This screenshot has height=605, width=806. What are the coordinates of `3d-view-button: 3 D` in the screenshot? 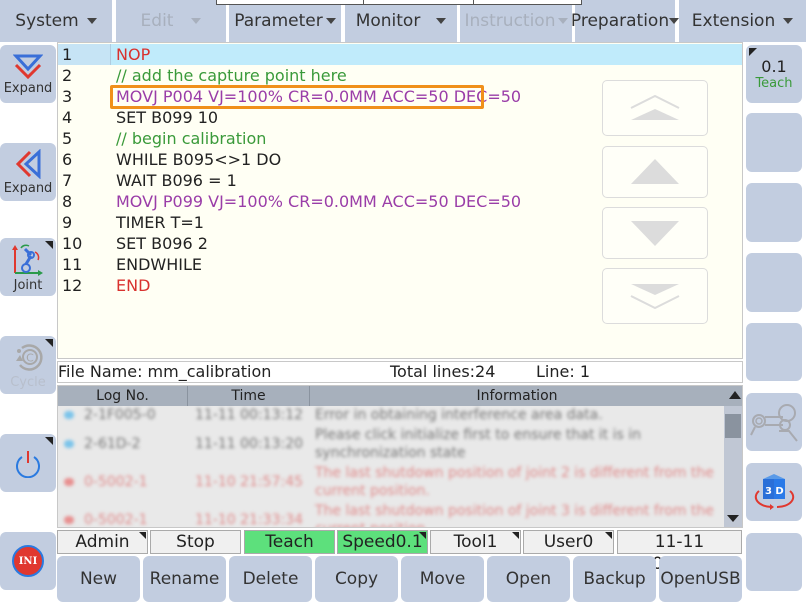 It's located at (774, 492).